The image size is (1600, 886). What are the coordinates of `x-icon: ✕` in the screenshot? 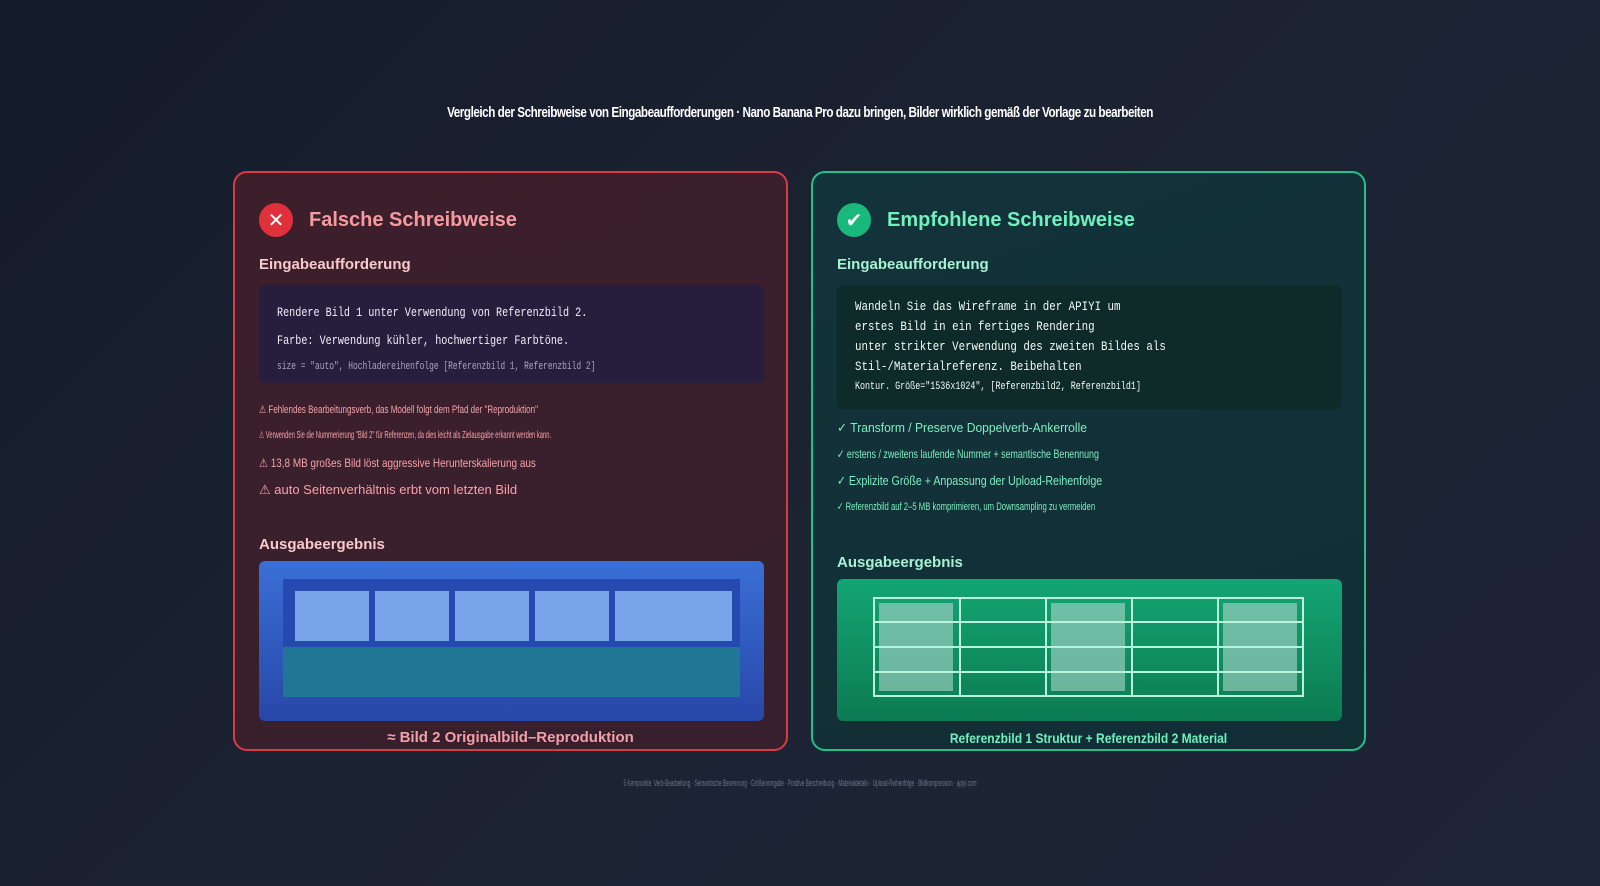 It's located at (276, 220).